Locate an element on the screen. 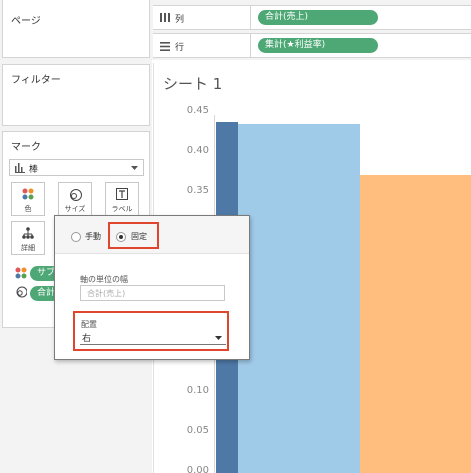 The image size is (471, 473). pages-card: ページ is located at coordinates (76, 29).